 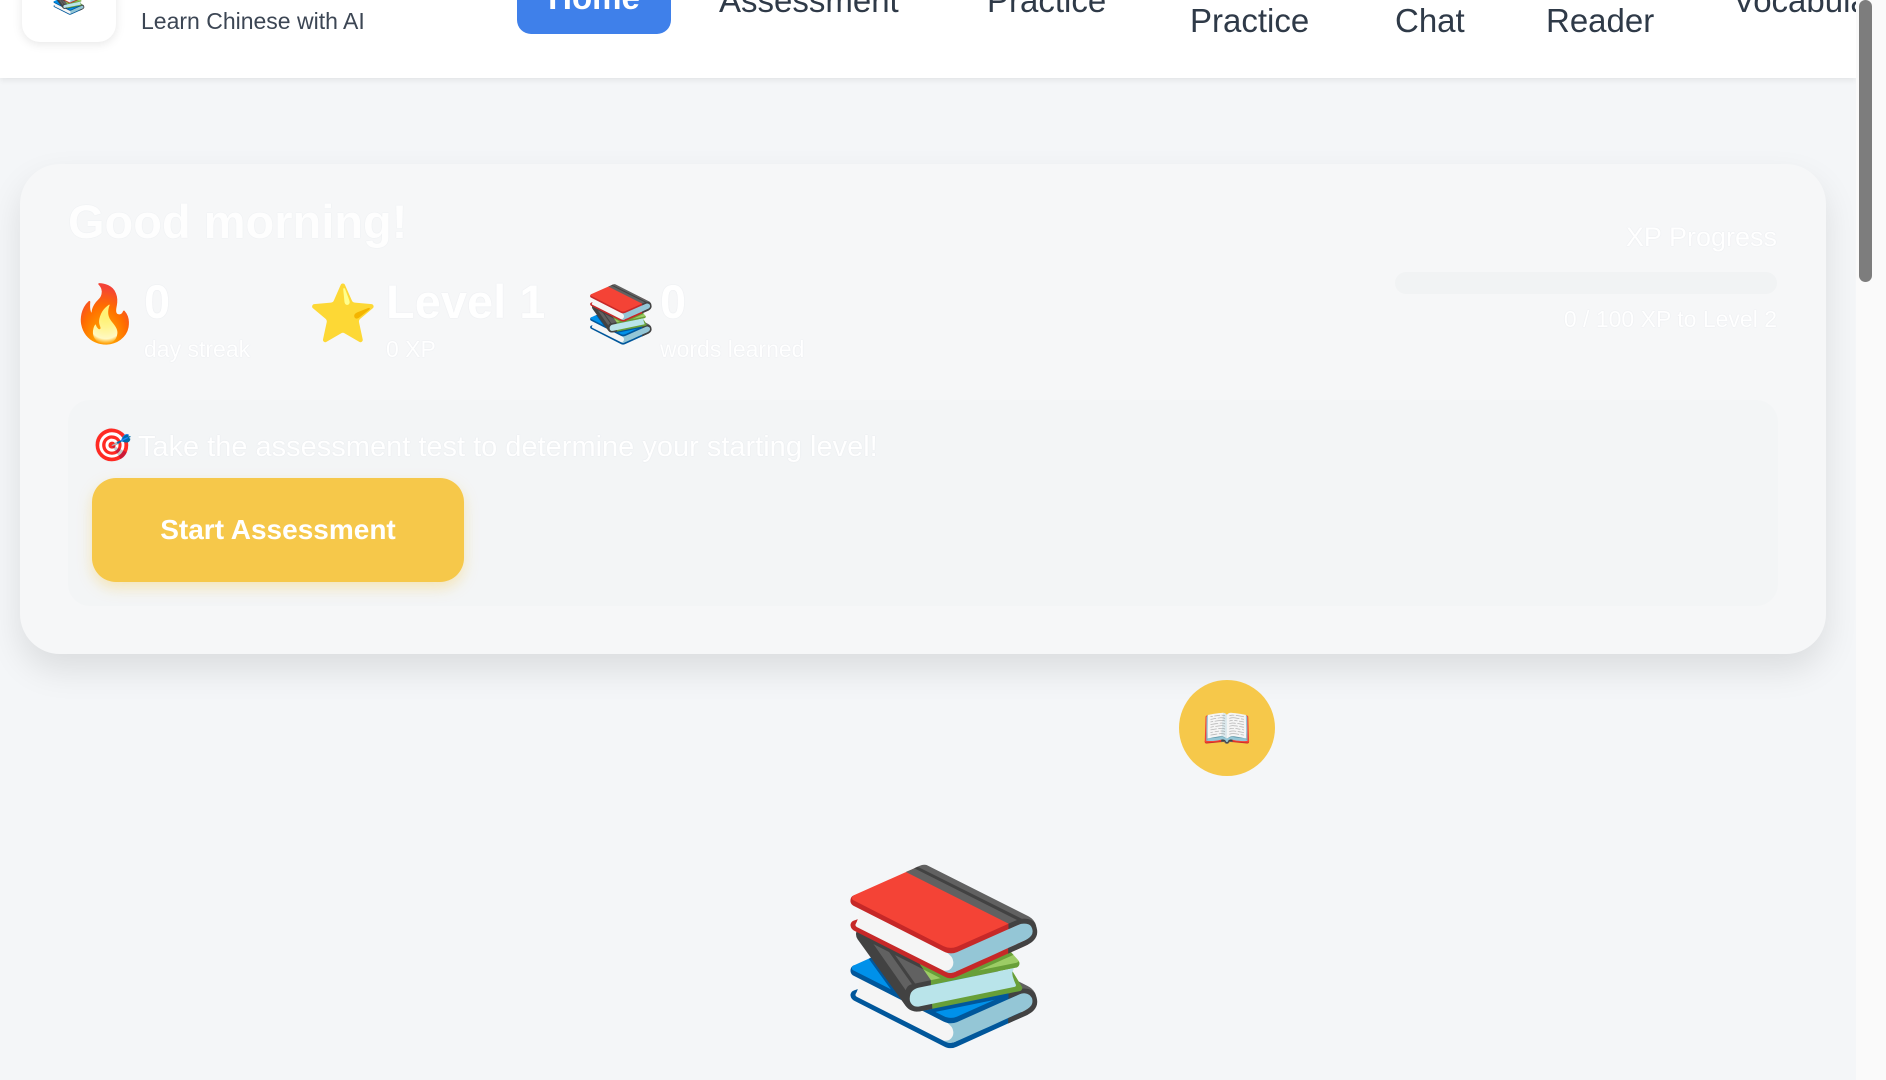 I want to click on words-value: 0, so click(x=673, y=301).